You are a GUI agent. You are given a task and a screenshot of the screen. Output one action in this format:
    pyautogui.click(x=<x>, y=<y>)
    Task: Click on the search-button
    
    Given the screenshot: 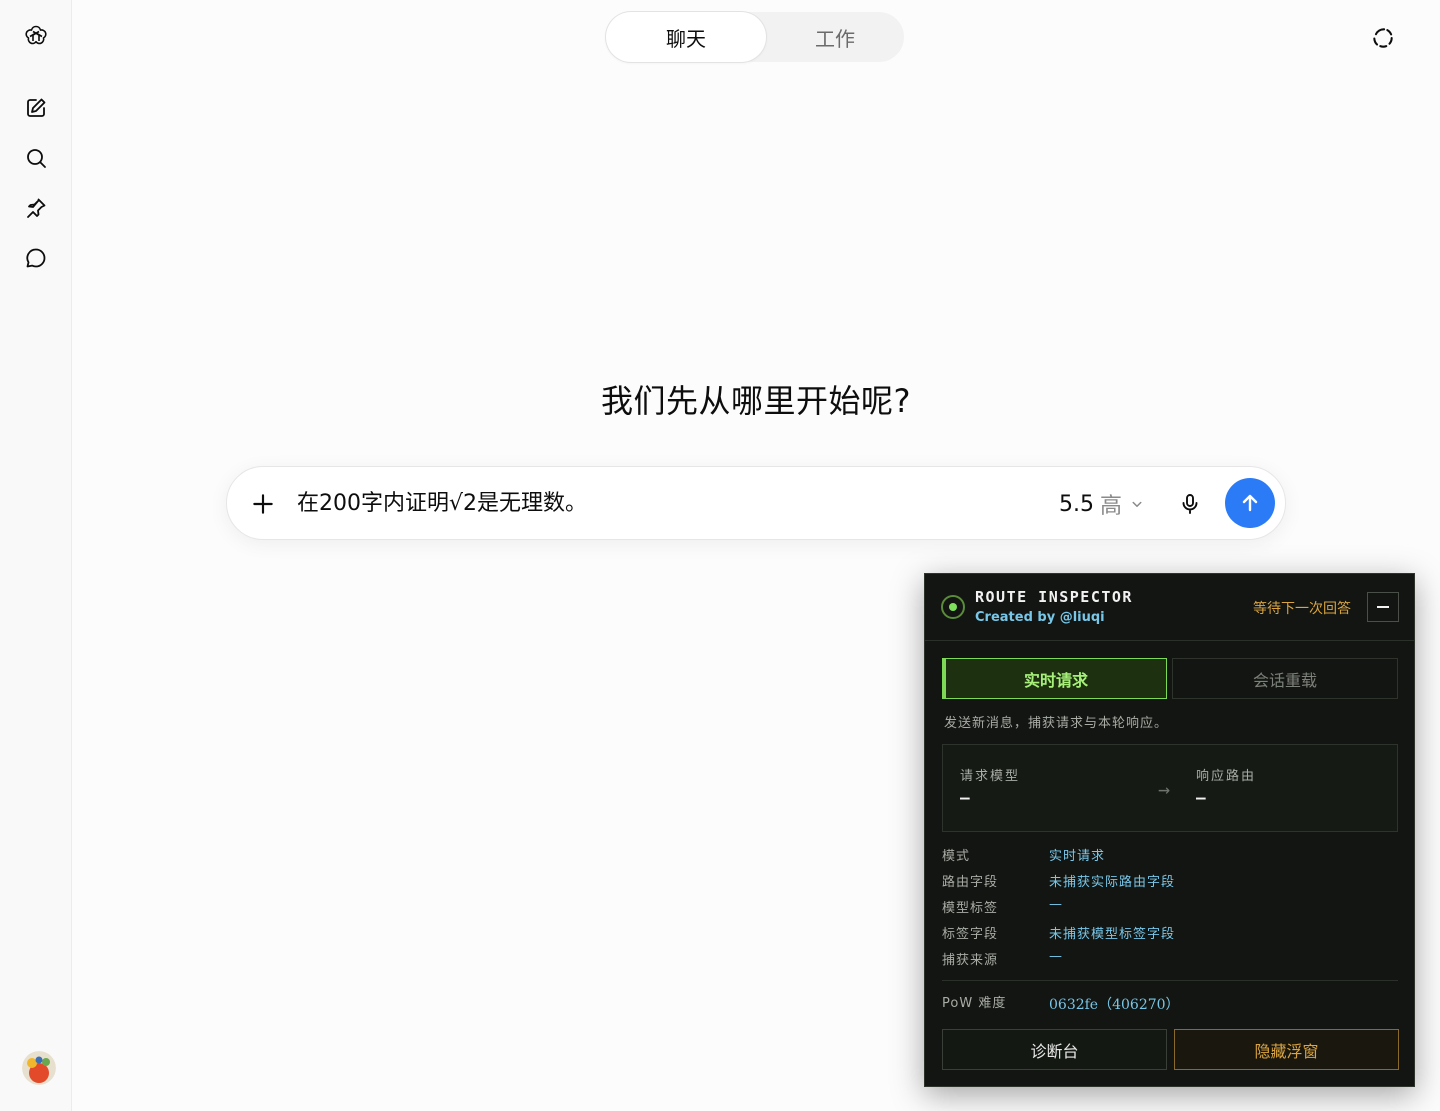 What is the action you would take?
    pyautogui.click(x=36, y=158)
    